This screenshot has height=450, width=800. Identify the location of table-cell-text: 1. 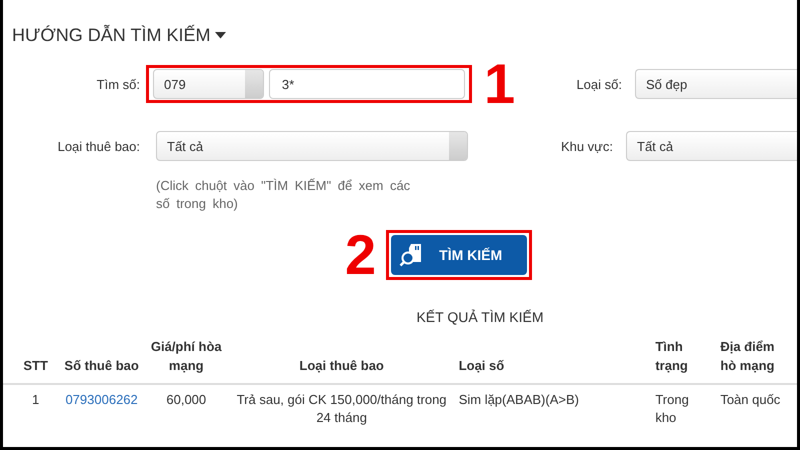
(35, 400).